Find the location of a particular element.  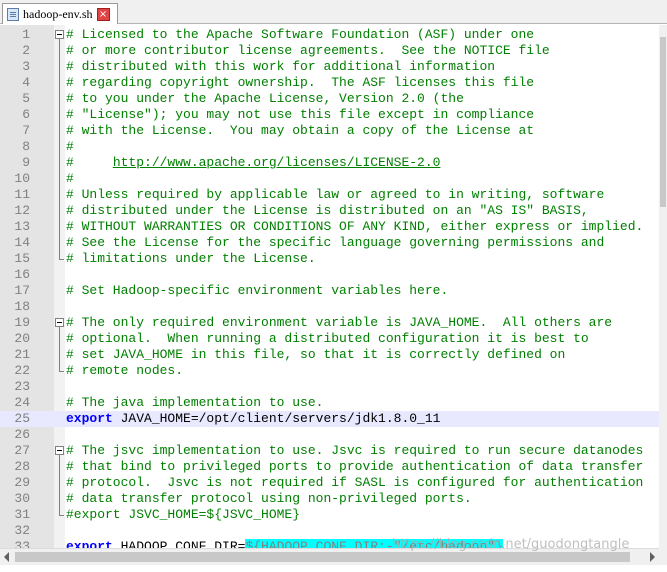

horizontal-scrollbar is located at coordinates (329, 556).